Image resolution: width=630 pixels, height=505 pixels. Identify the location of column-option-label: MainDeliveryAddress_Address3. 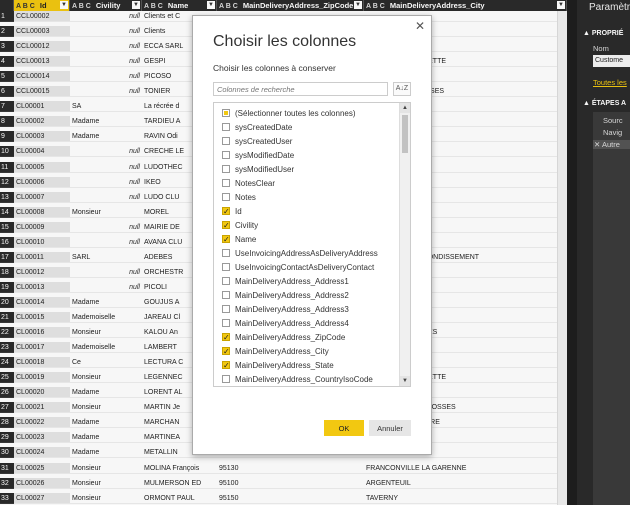
(292, 309).